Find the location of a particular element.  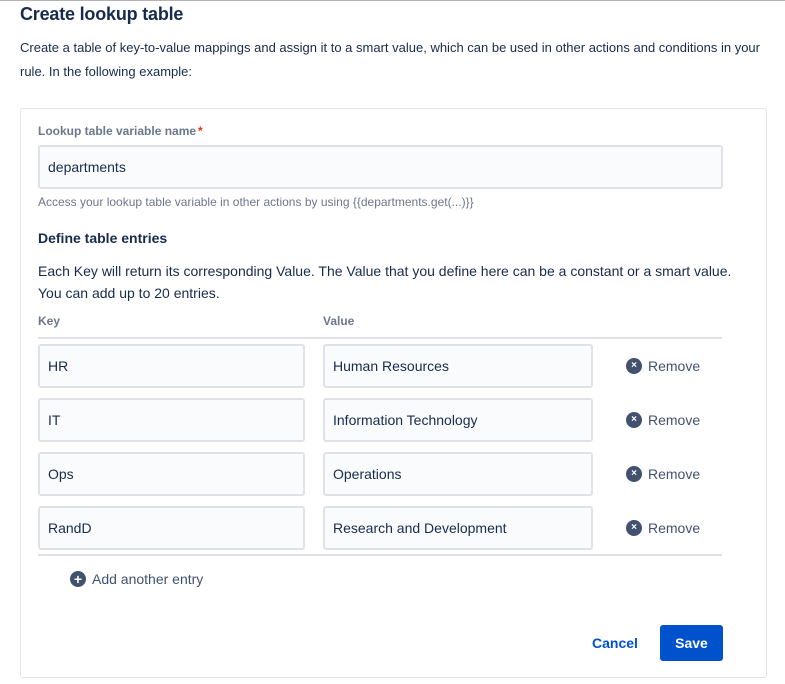

variable-name-label-text: Lookup table variable name is located at coordinates (117, 131).